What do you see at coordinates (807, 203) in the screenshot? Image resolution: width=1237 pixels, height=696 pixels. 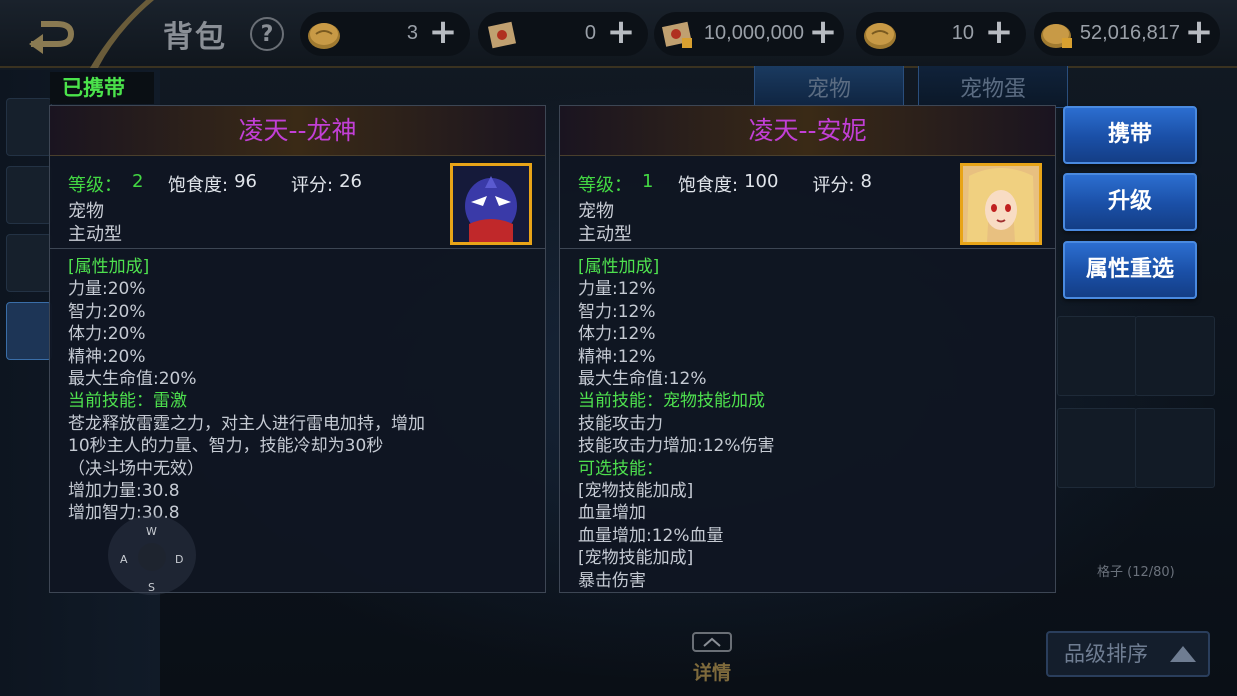 I see `pet-summary: 等级： 1 饱食度: 100 评分: 8 宠物 主动型` at bounding box center [807, 203].